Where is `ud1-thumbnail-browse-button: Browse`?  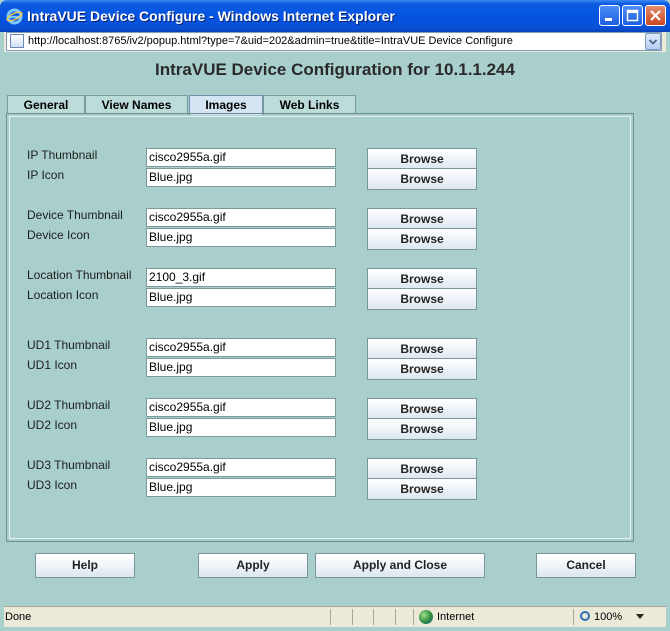
ud1-thumbnail-browse-button: Browse is located at coordinates (422, 349).